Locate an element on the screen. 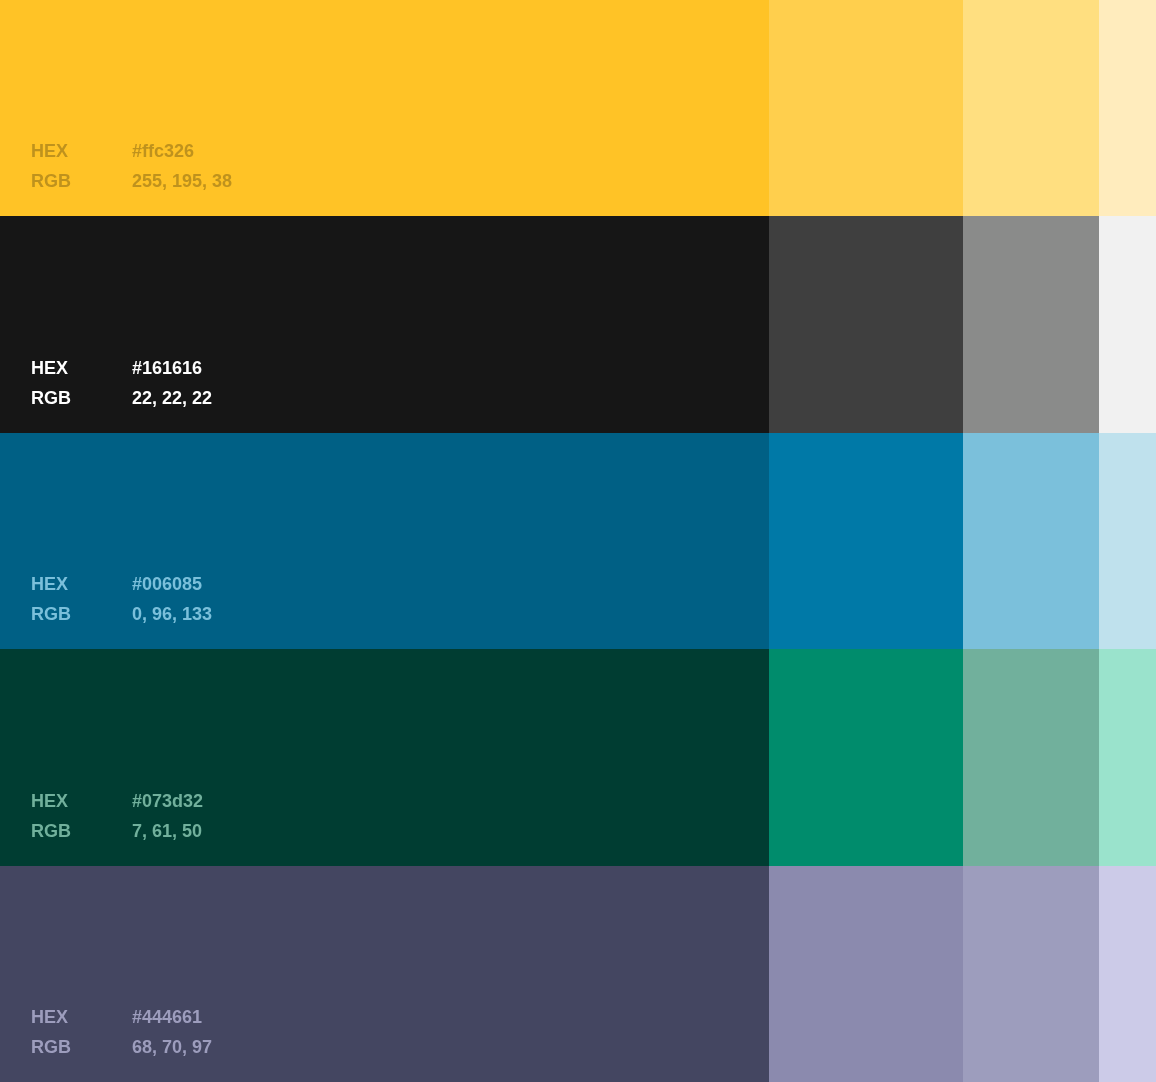  rgb-value: 255, 195, 38 is located at coordinates (182, 182).